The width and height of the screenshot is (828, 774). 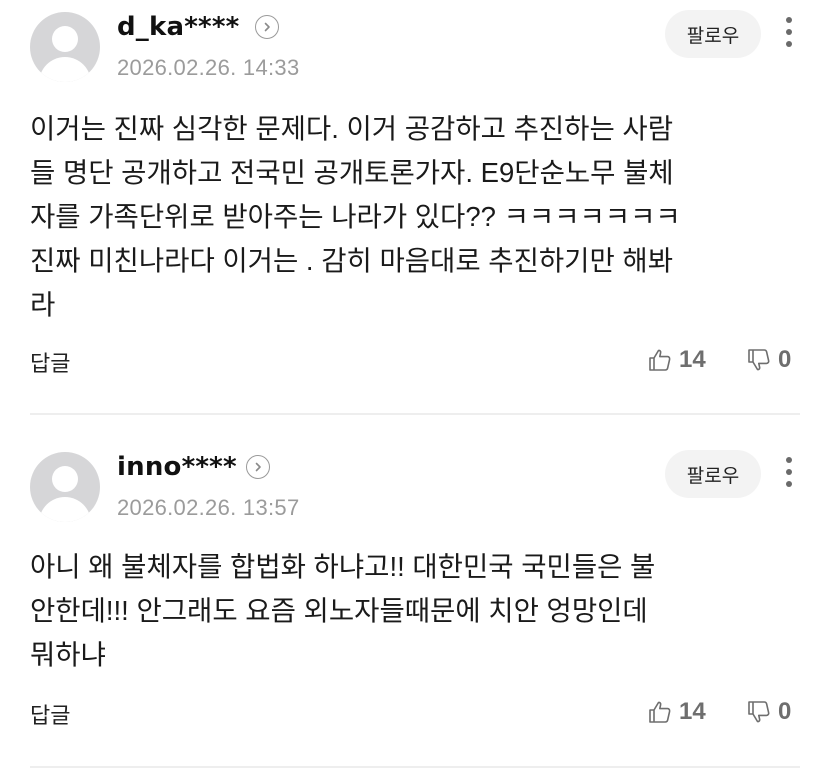 I want to click on timestamp: 2026.02.26. 14:33, so click(x=208, y=67).